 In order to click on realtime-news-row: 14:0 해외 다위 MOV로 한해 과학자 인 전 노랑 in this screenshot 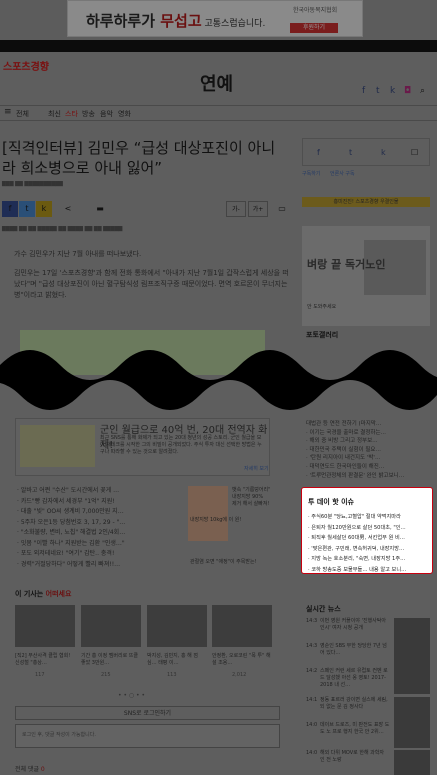, I will do `click(370, 762)`.